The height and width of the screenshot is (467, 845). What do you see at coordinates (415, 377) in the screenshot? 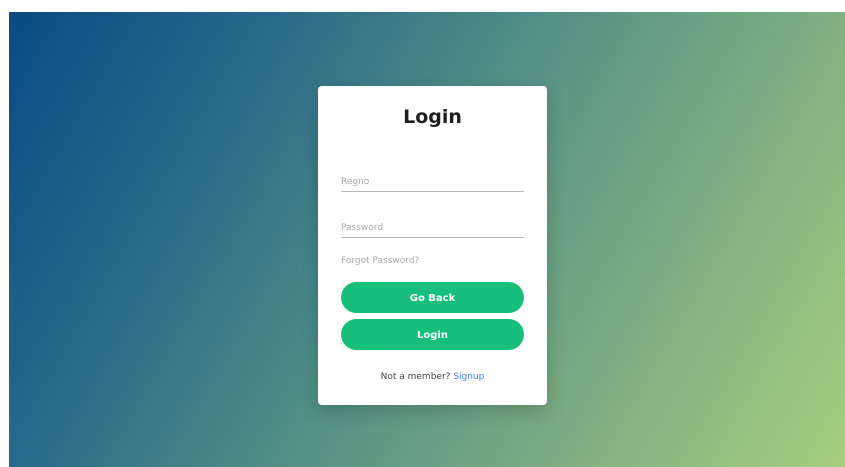
I see `member-prompt-text: Not a member?` at bounding box center [415, 377].